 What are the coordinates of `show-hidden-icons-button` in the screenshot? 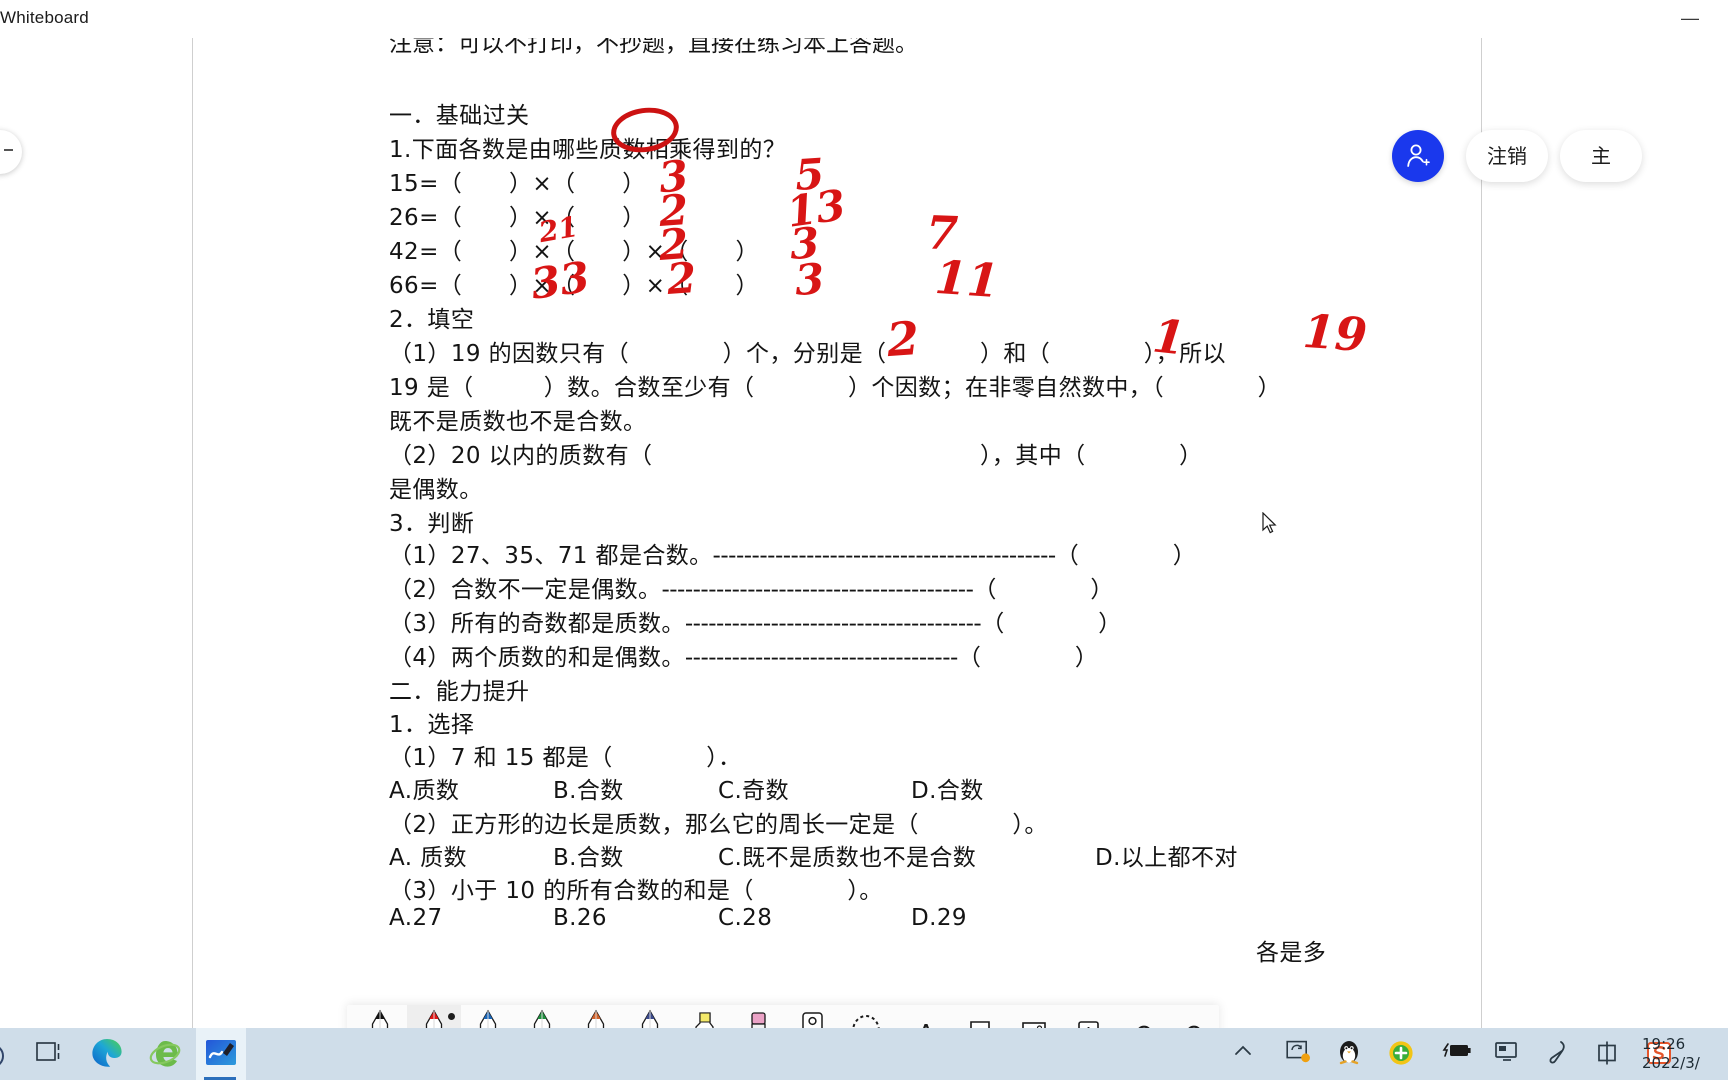 It's located at (1246, 1054).